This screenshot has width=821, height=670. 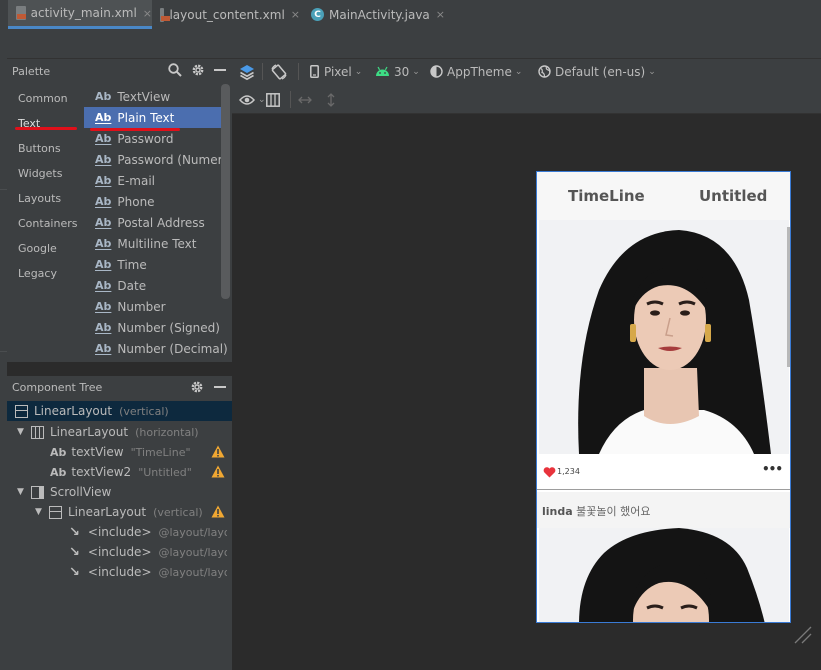 What do you see at coordinates (613, 511) in the screenshot?
I see `caption-text: 불꽃놀이 했어요` at bounding box center [613, 511].